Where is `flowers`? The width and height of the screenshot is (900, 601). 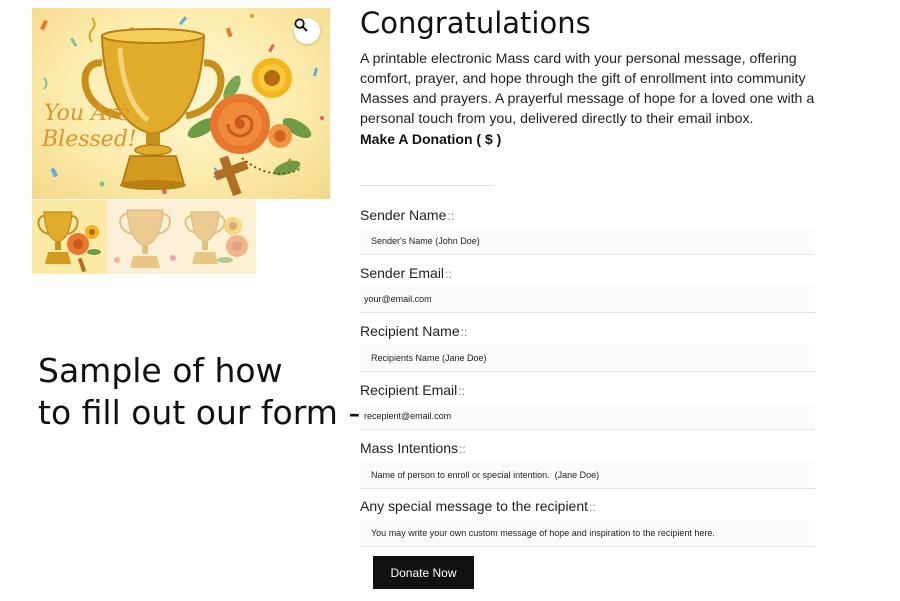 flowers is located at coordinates (249, 117).